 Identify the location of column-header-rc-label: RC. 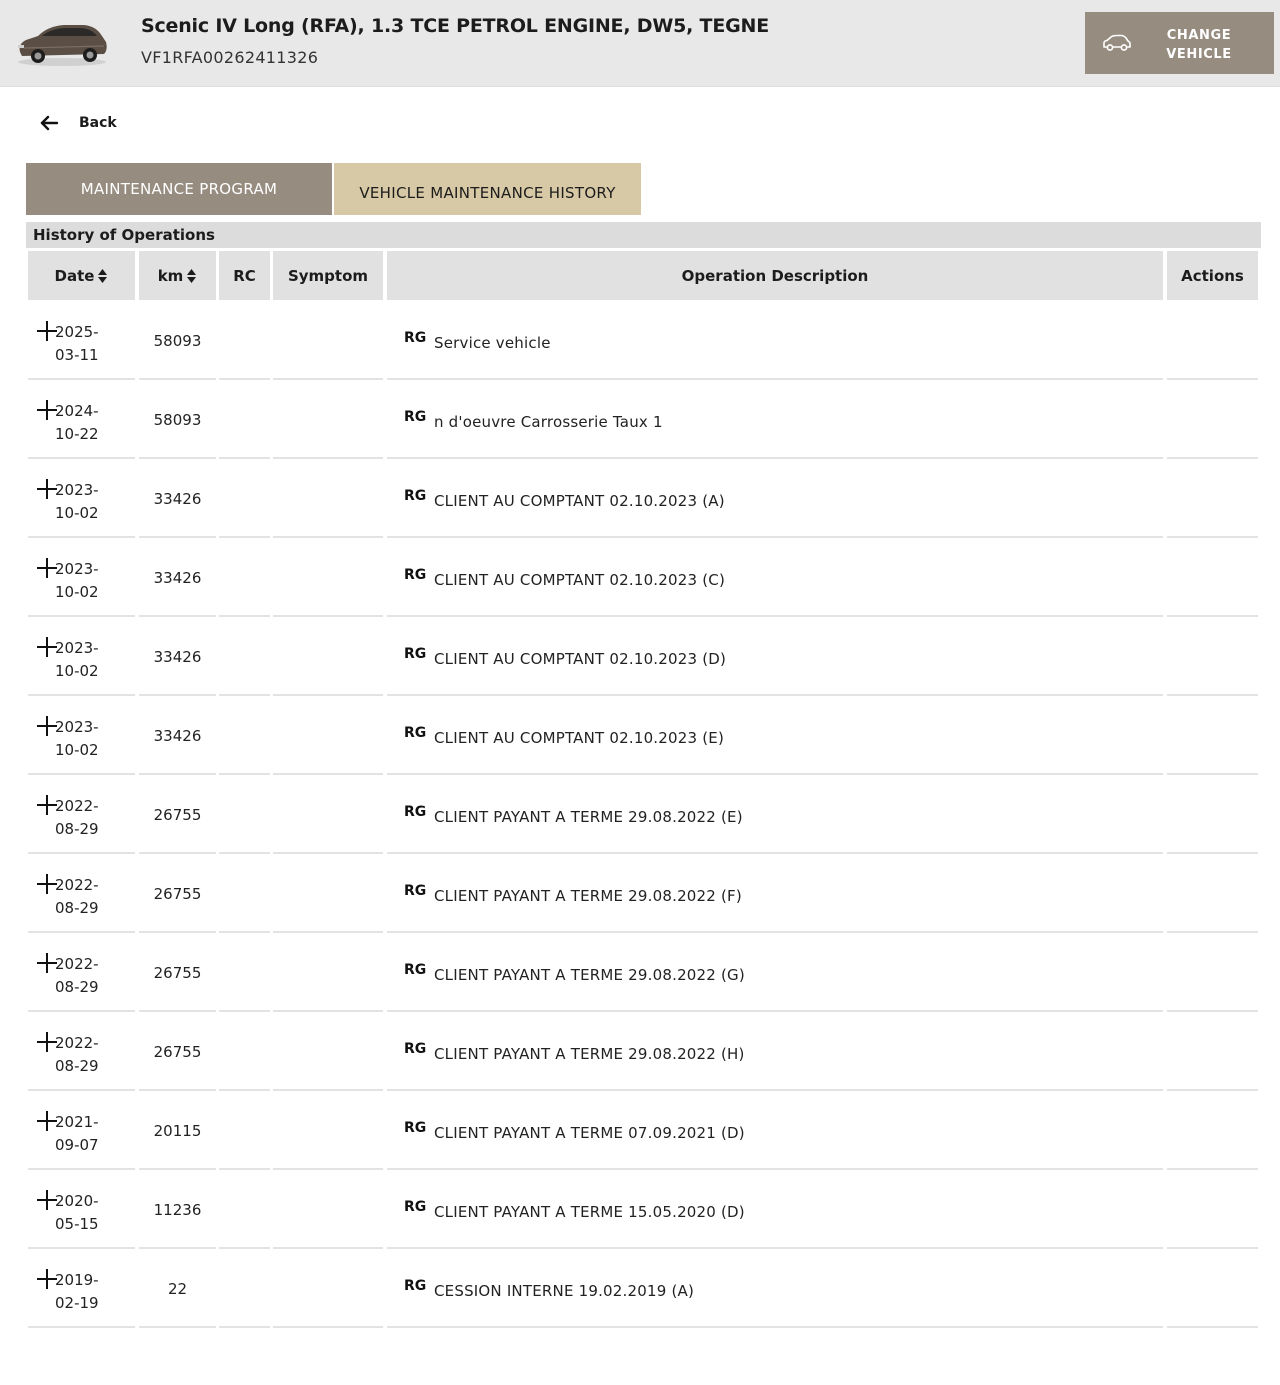
(244, 275).